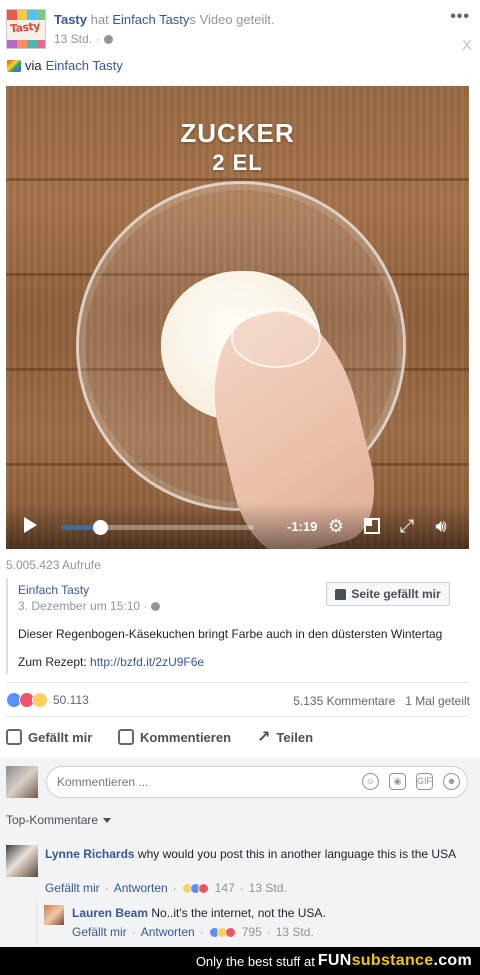 The image size is (480, 975). What do you see at coordinates (84, 65) in the screenshot?
I see `via-page-link: Einfach Tasty` at bounding box center [84, 65].